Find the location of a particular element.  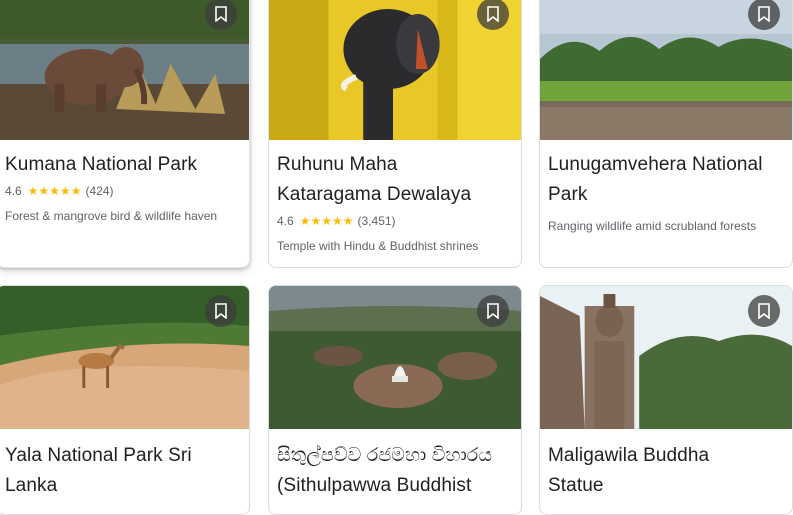

title-line: Maligawila Buddha is located at coordinates (629, 455).